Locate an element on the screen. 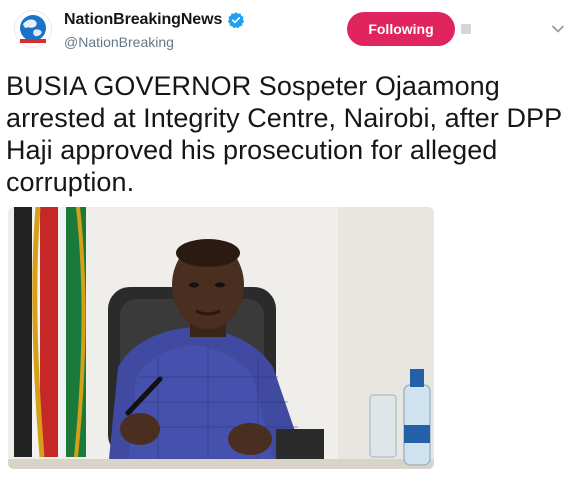 The height and width of the screenshot is (481, 576). following-button: Following is located at coordinates (401, 29).